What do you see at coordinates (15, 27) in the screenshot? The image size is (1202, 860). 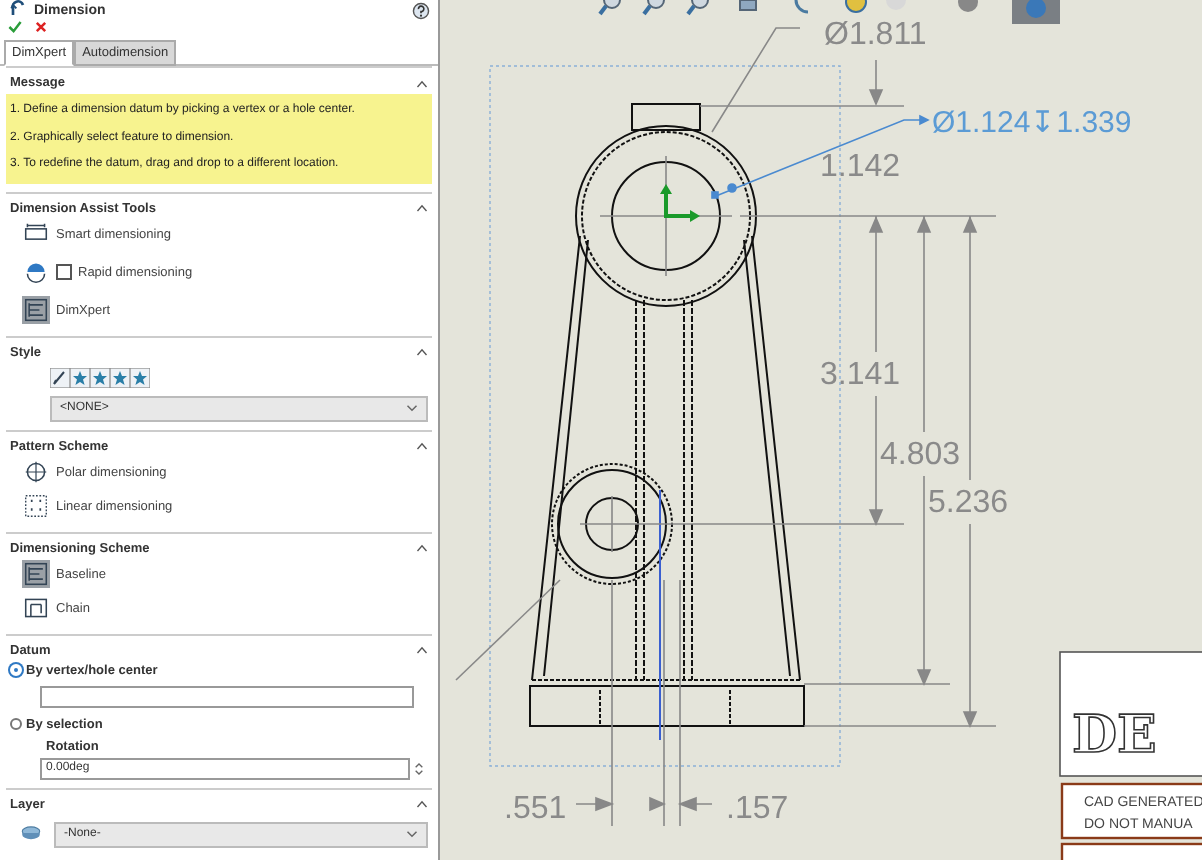 I see `check-icon` at bounding box center [15, 27].